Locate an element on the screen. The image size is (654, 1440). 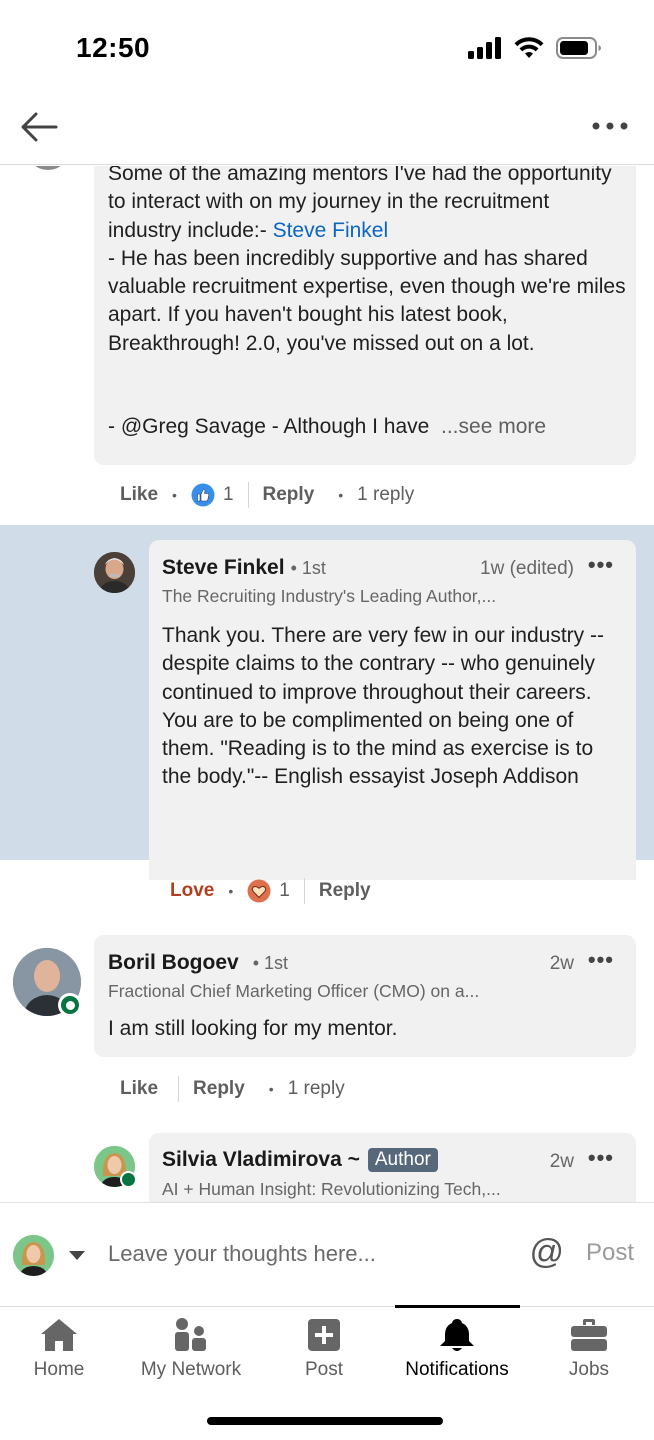
nav-home: Home is located at coordinates (59, 1352).